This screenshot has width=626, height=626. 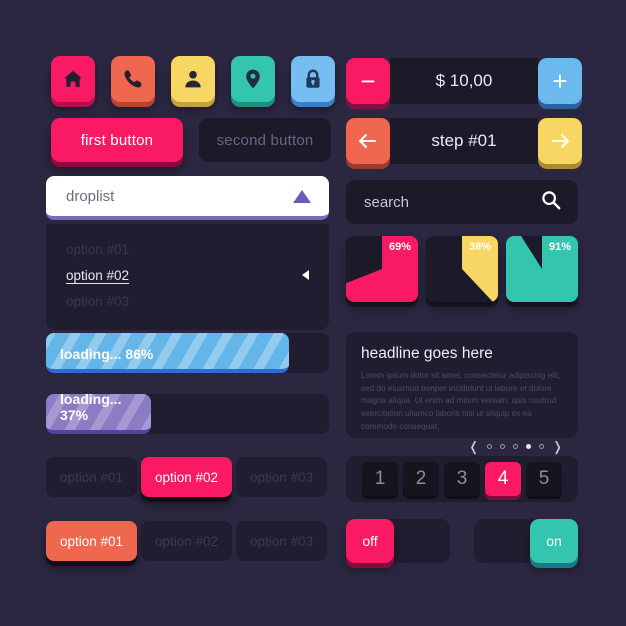 What do you see at coordinates (560, 81) in the screenshot?
I see `increment-button: +` at bounding box center [560, 81].